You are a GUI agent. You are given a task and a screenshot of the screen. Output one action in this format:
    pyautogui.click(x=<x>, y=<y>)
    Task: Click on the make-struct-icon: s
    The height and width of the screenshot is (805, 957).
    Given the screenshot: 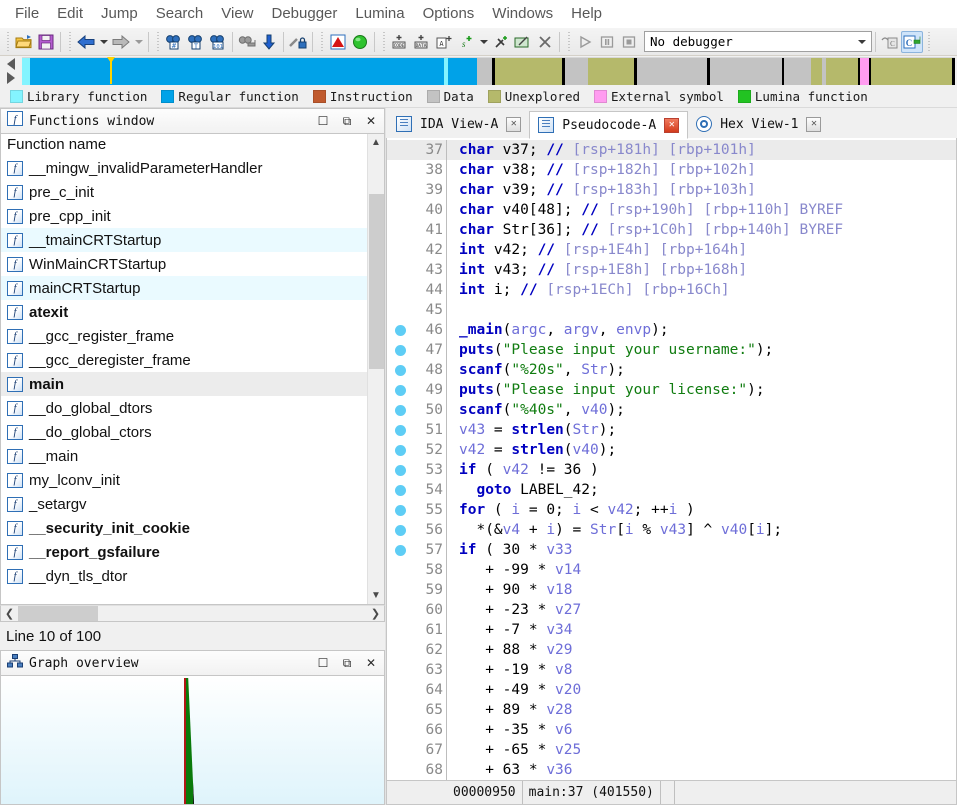 What is the action you would take?
    pyautogui.click(x=466, y=42)
    